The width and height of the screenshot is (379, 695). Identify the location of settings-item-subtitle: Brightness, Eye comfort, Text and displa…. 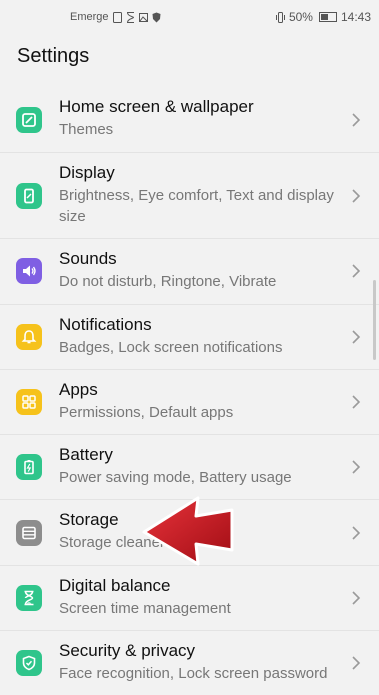
(196, 206).